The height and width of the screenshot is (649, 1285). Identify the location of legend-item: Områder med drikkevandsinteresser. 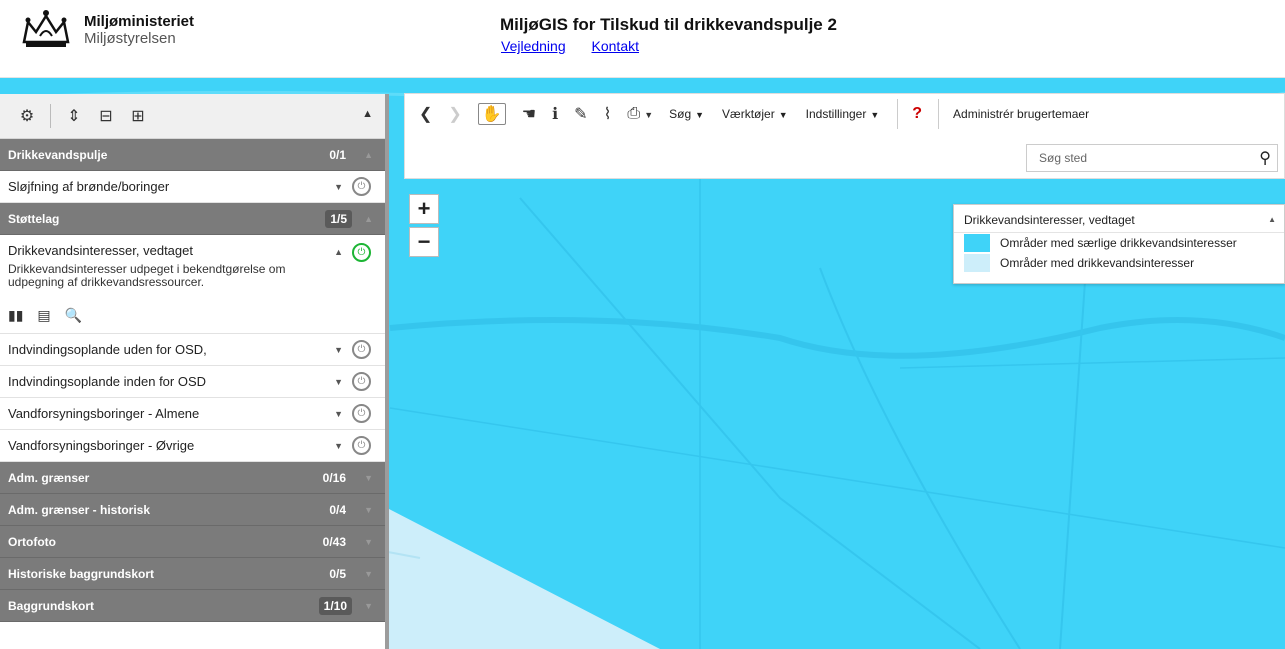
(1119, 263).